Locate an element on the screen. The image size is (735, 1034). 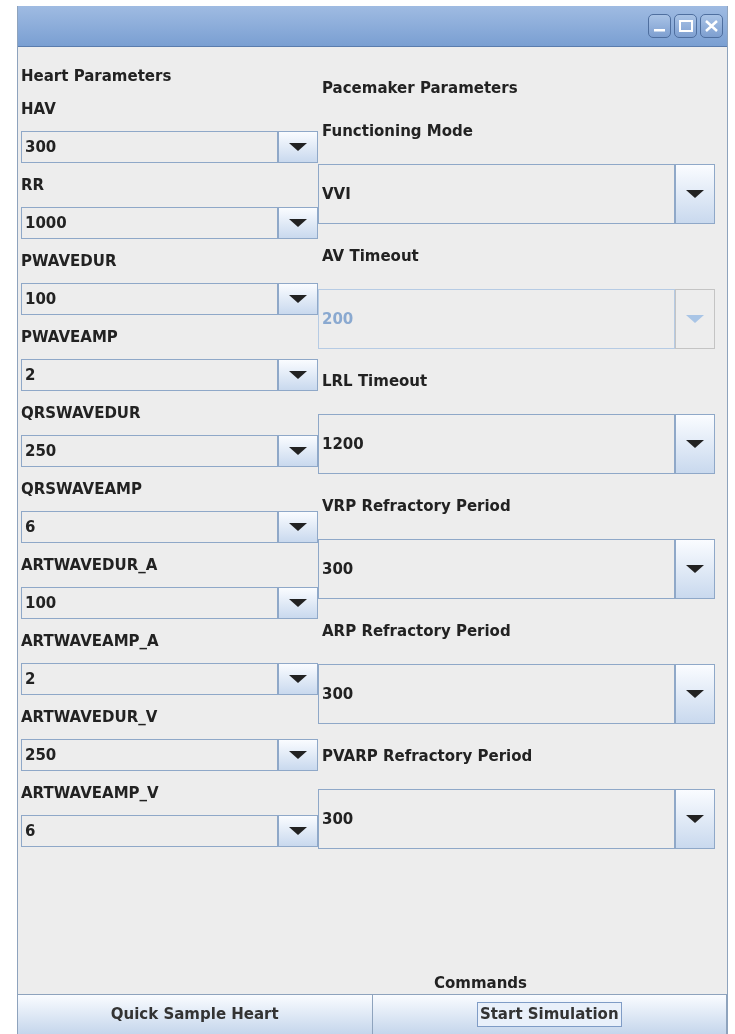
command-button: Start Simulation is located at coordinates (549, 1014).